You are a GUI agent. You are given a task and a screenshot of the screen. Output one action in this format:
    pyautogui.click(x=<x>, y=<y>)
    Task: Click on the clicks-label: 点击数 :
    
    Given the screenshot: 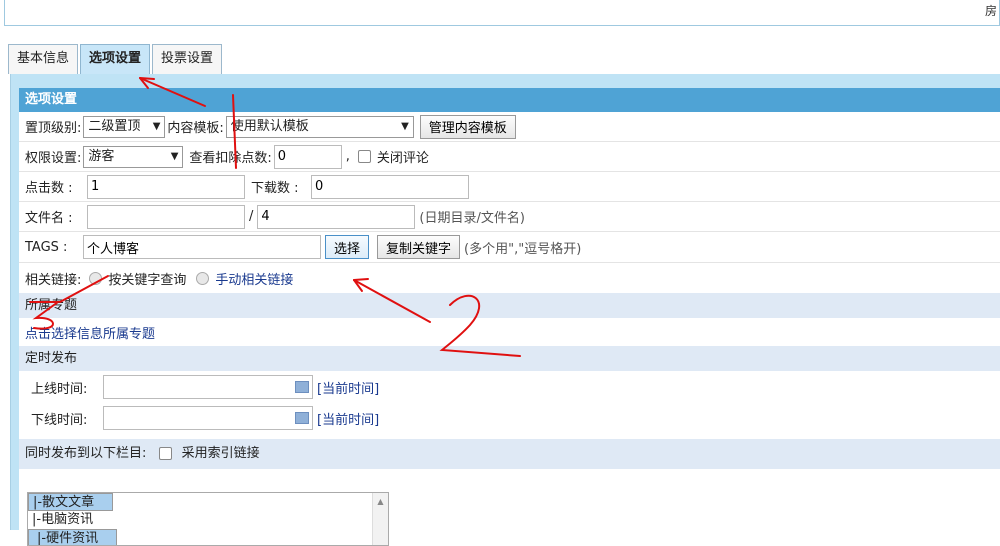 What is the action you would take?
    pyautogui.click(x=49, y=188)
    